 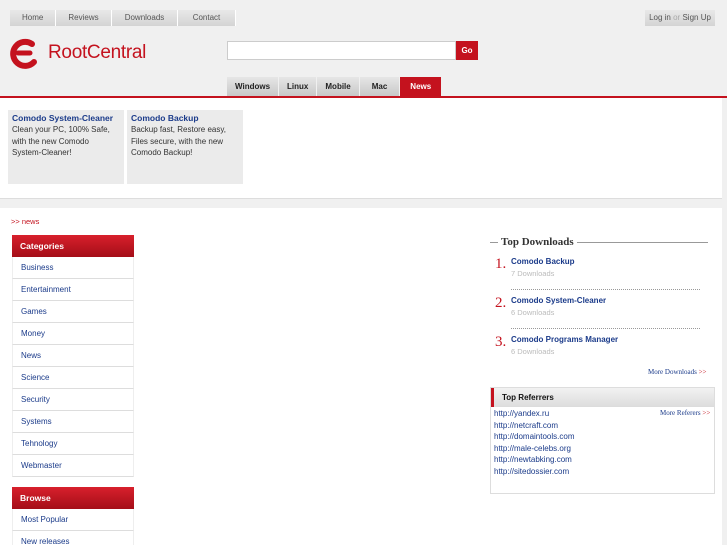 I want to click on login-link: Log in, so click(x=660, y=17).